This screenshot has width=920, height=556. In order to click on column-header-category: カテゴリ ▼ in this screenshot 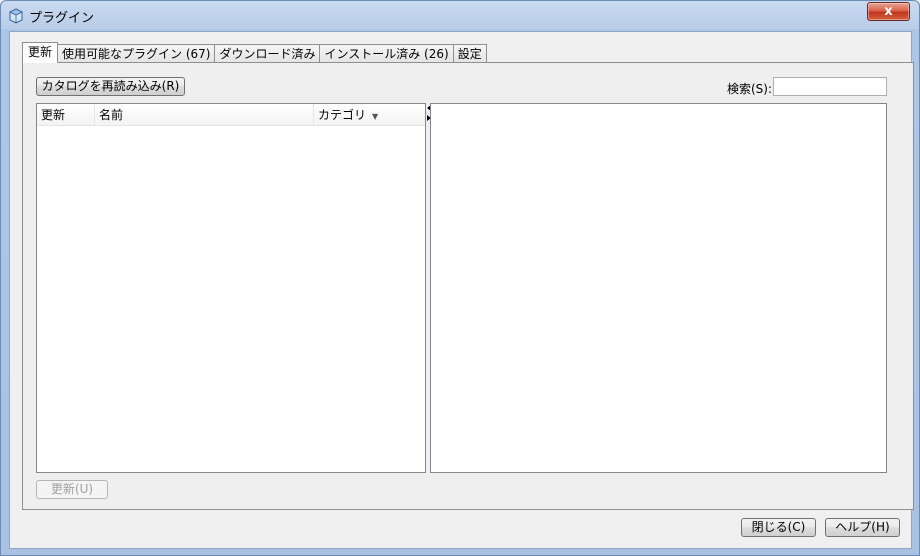, I will do `click(369, 115)`.